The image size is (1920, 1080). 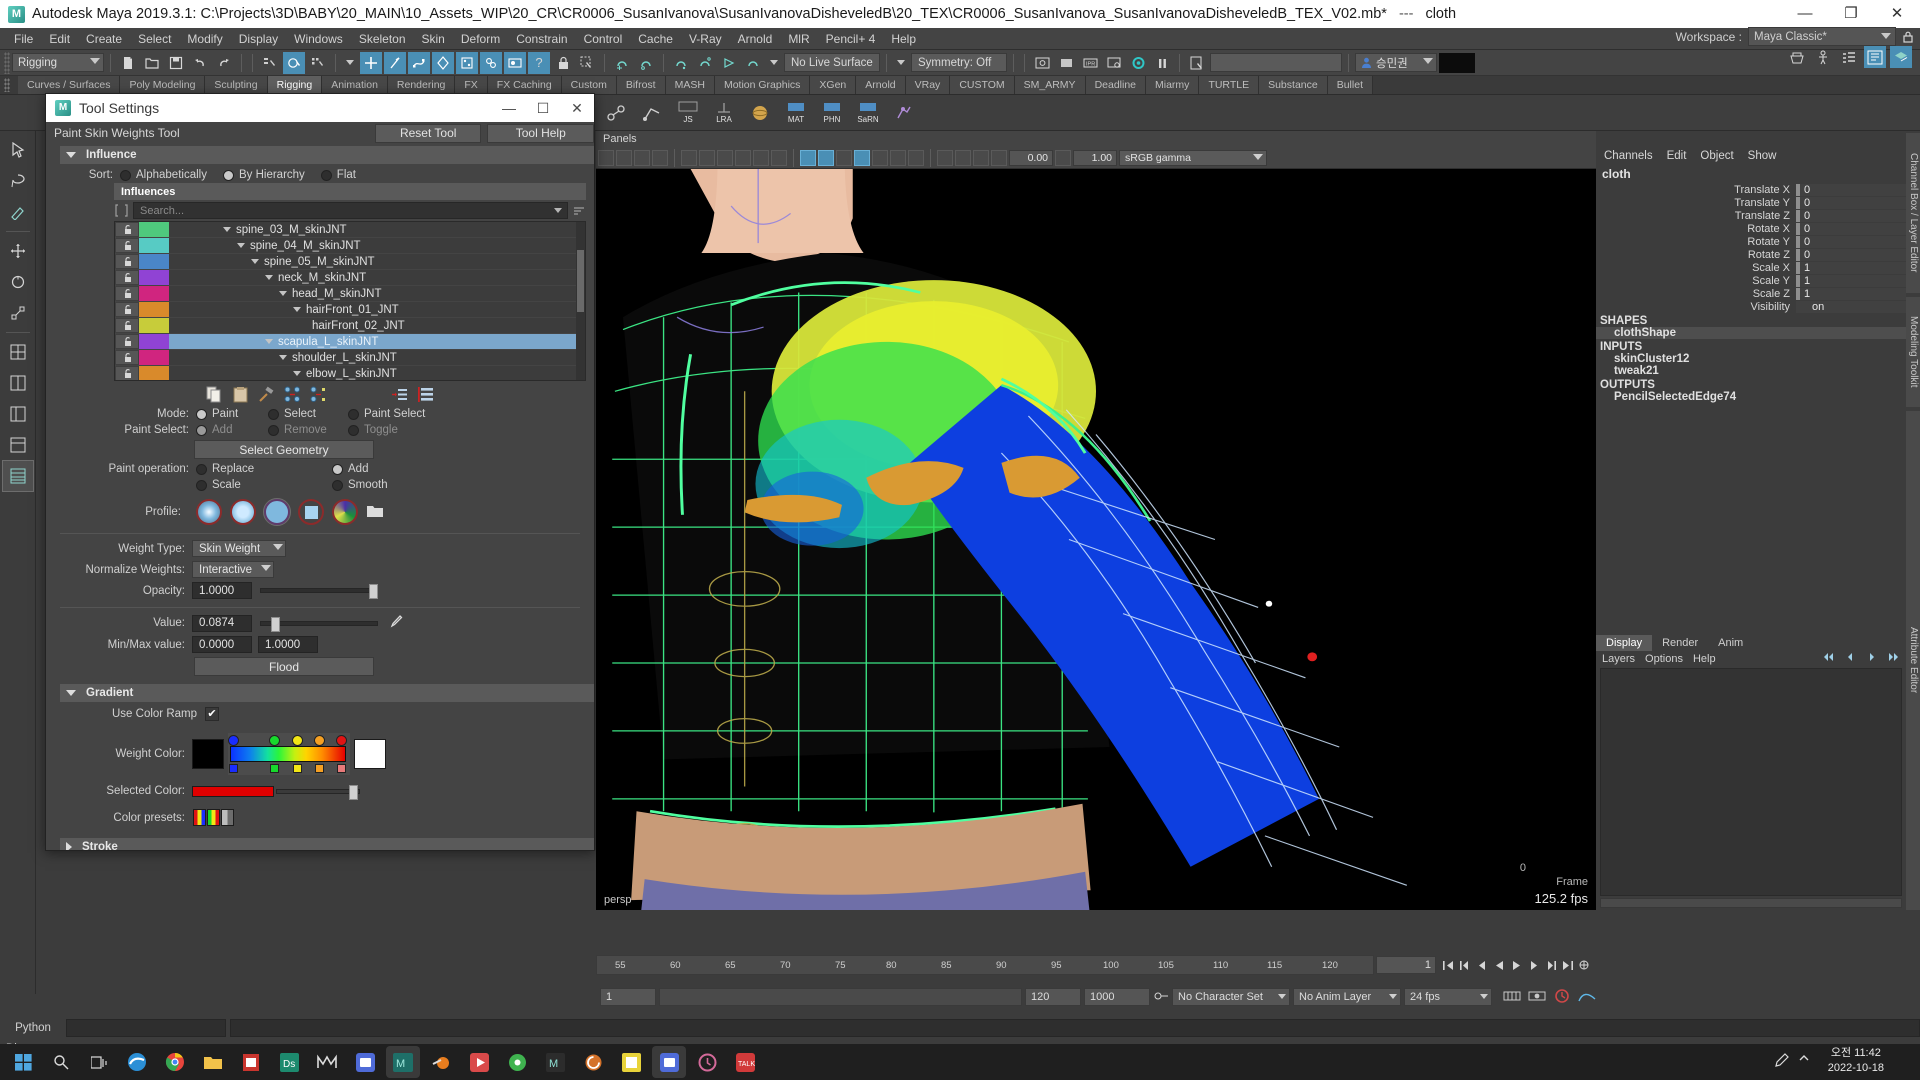 I want to click on hammer-weights-icon, so click(x=266, y=394).